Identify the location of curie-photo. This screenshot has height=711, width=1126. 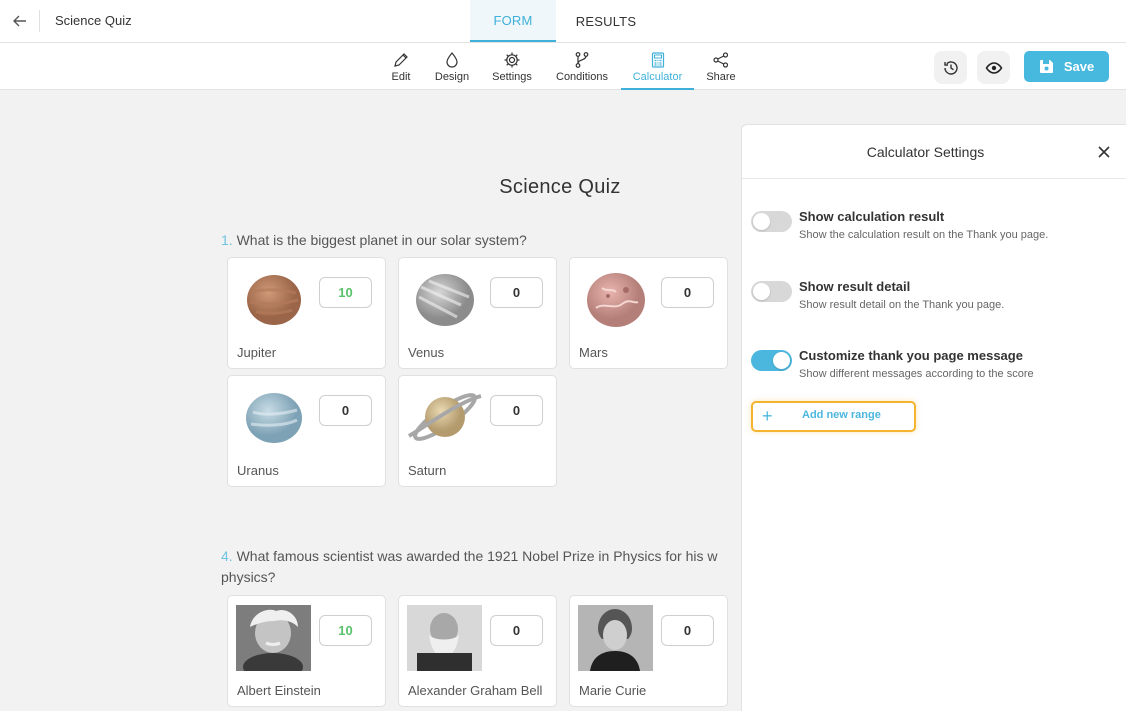
(615, 638).